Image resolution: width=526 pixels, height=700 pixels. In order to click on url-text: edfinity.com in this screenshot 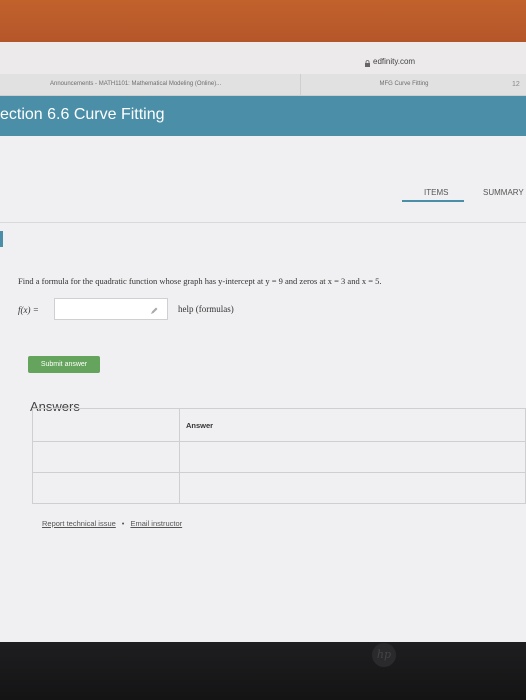, I will do `click(394, 61)`.